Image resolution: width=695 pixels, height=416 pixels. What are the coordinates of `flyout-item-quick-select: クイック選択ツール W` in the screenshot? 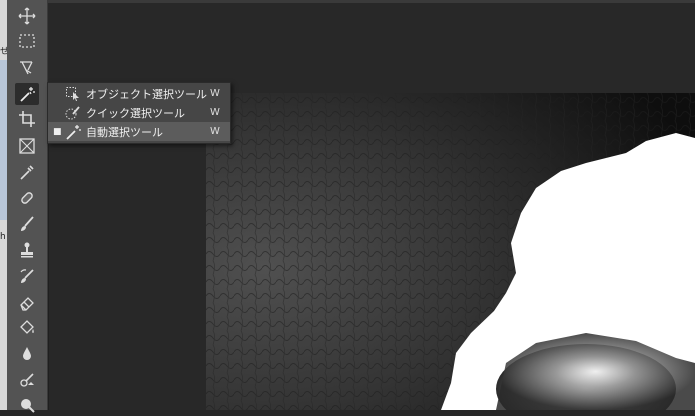 It's located at (139, 112).